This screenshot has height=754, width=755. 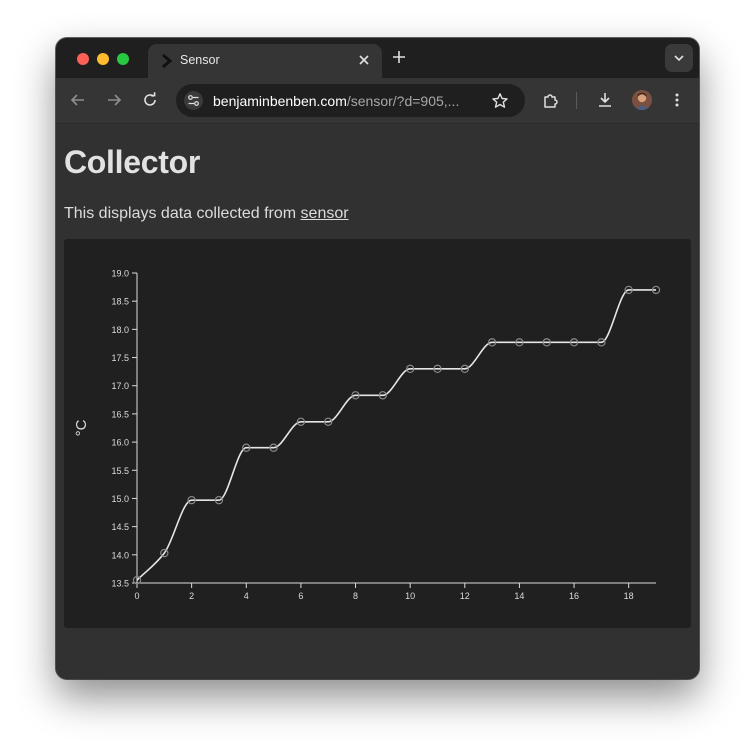 What do you see at coordinates (265, 61) in the screenshot?
I see `tab-sensor: Sensor` at bounding box center [265, 61].